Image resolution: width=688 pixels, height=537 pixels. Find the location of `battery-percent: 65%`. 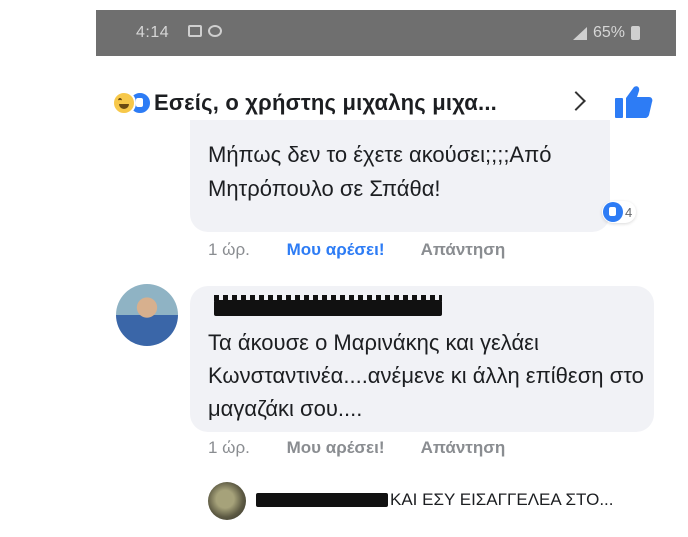

battery-percent: 65% is located at coordinates (608, 32).